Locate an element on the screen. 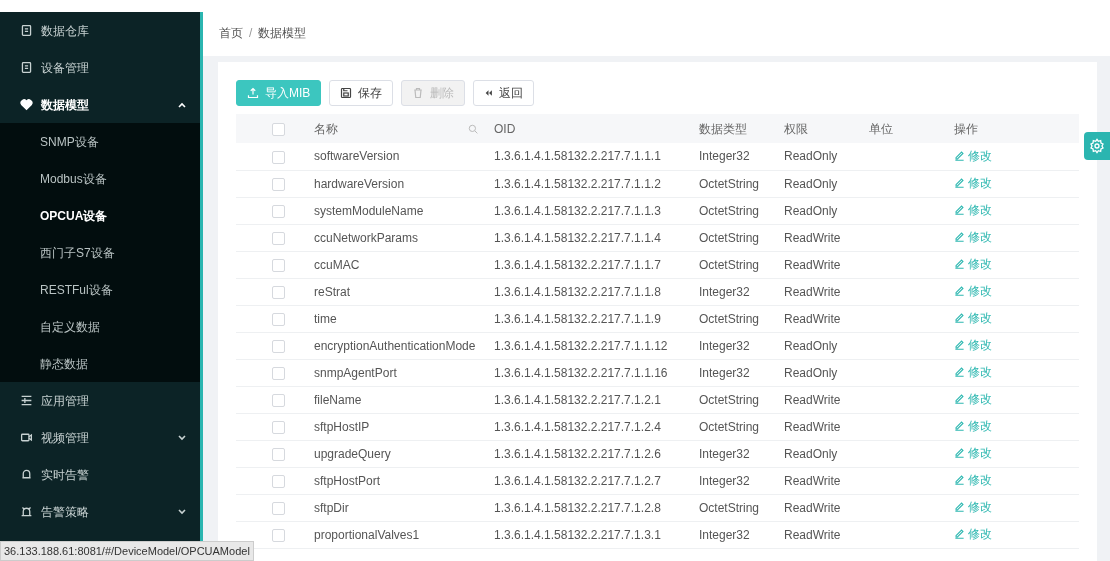 This screenshot has height=561, width=1110. table-cell: 1.3.6.1.4.1.58132.2.217.7.1.2.7 is located at coordinates (577, 480).